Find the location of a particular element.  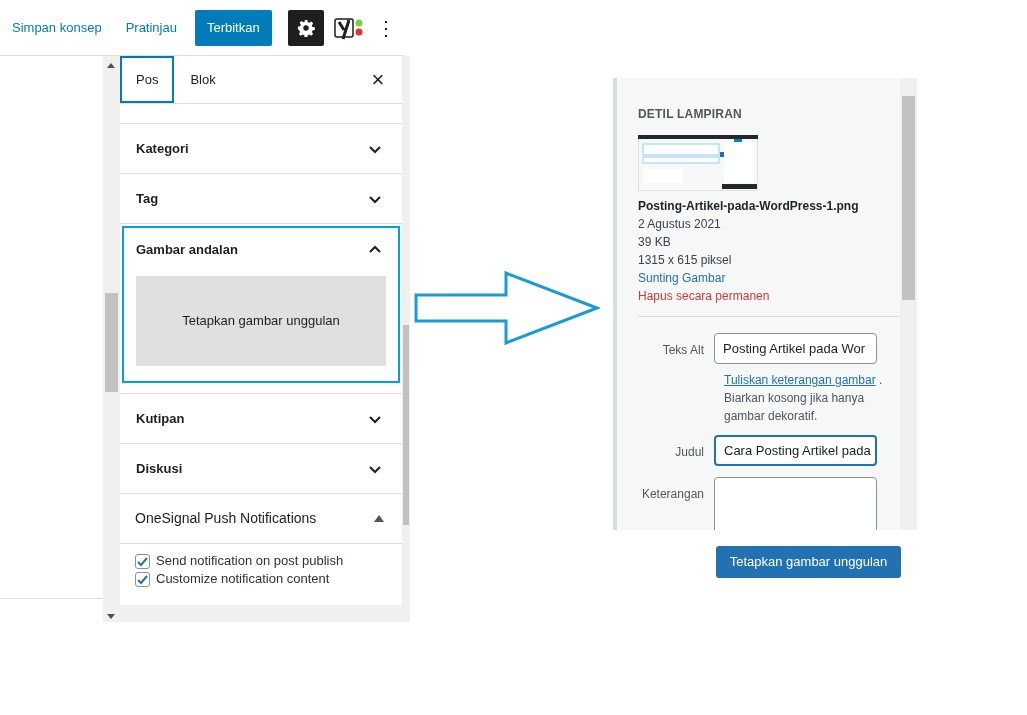

sidebar-tab: Pos is located at coordinates (147, 79).